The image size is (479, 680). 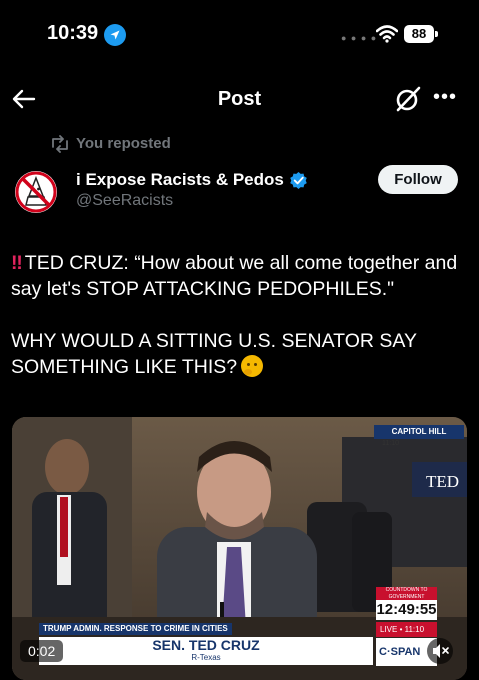 I want to click on follow-button: Follow, so click(x=418, y=179).